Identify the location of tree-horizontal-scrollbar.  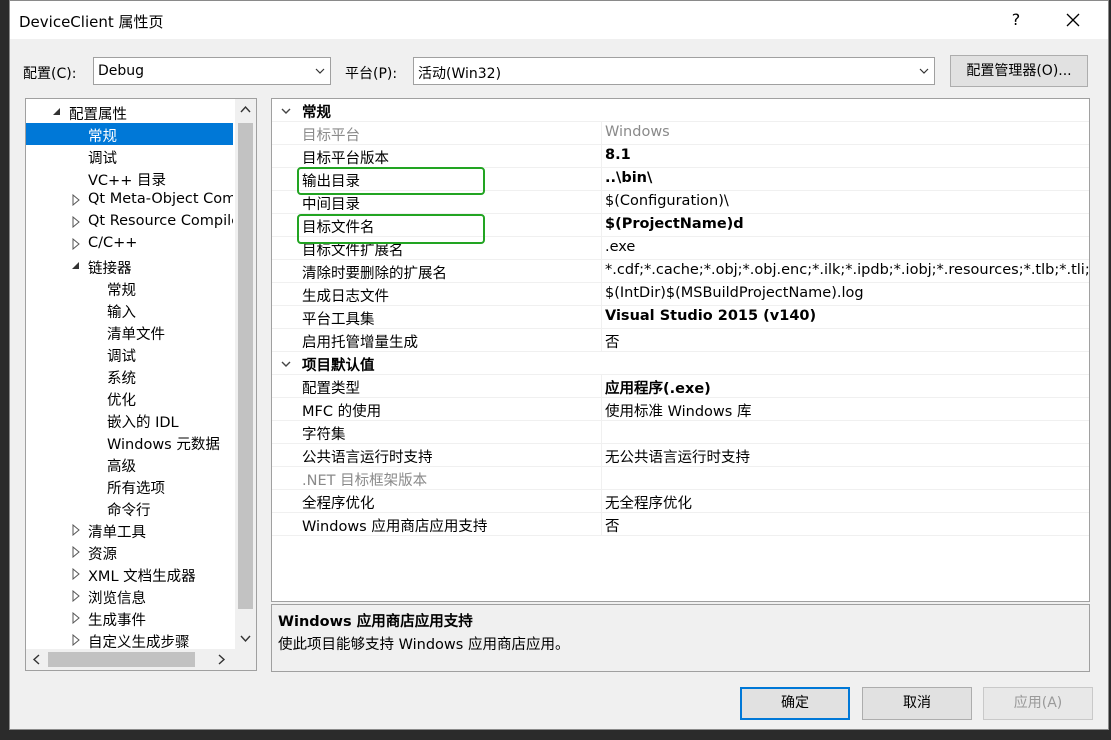
(141, 659).